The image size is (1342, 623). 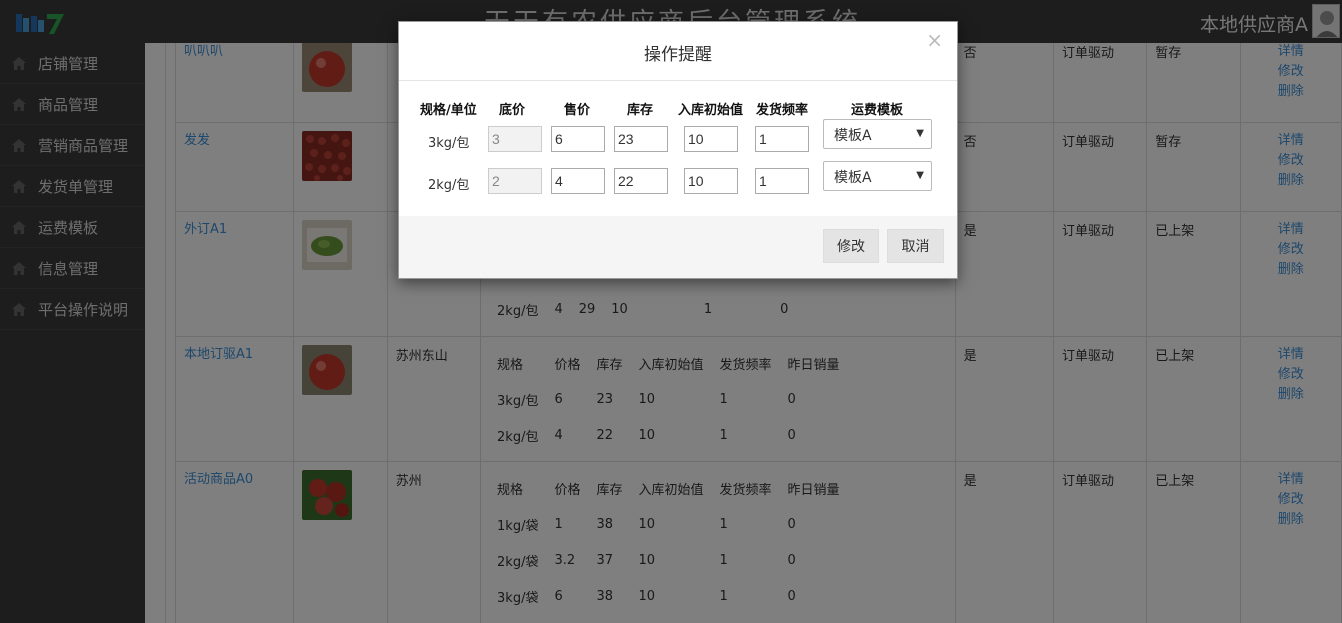 What do you see at coordinates (640, 110) in the screenshot?
I see `col-header-stock: 库存` at bounding box center [640, 110].